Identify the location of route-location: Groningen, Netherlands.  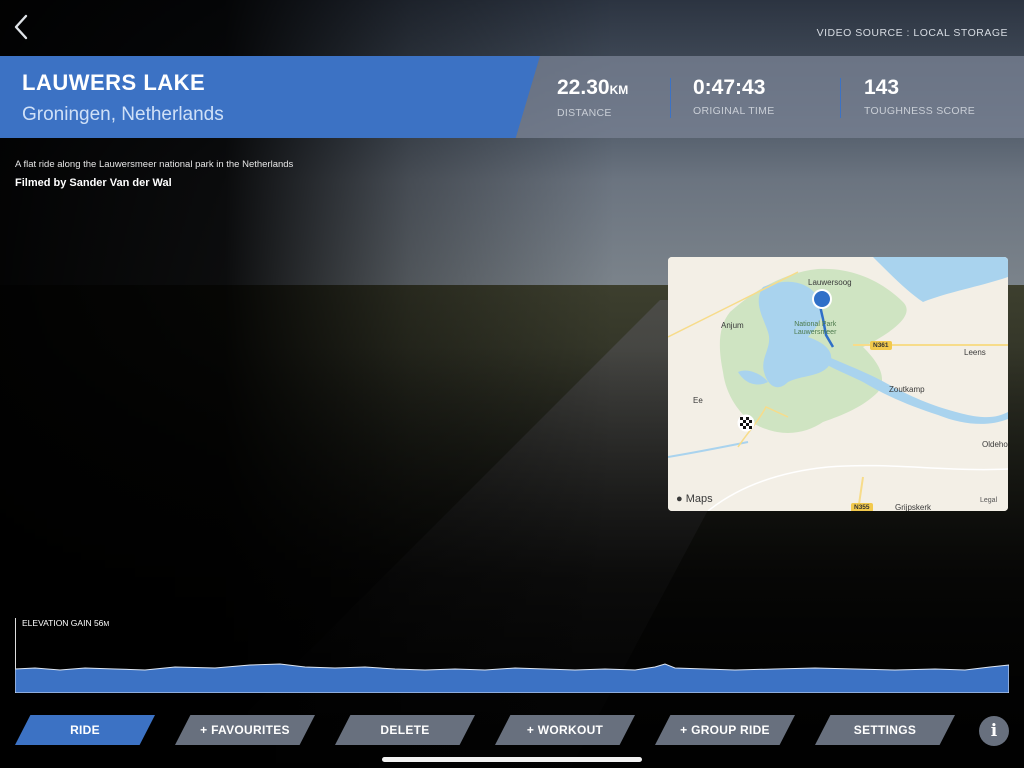
(123, 114).